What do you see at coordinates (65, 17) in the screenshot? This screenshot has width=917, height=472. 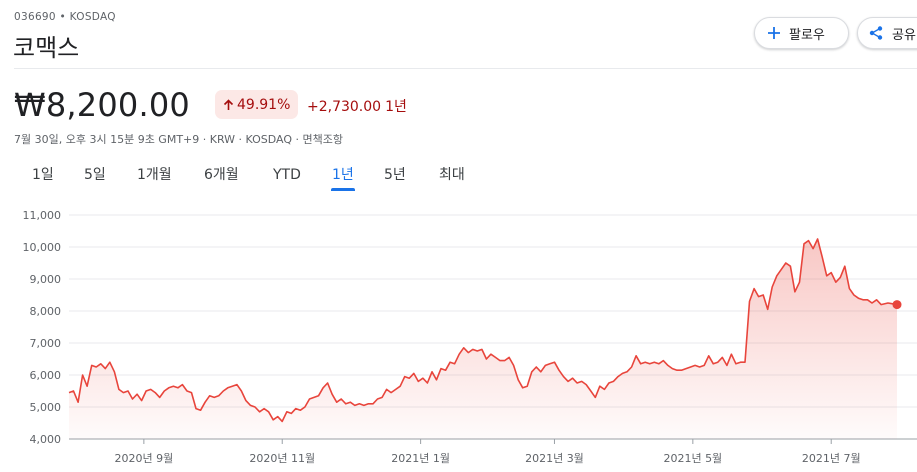 I see `ticker-label: 036690 • KOSDAQ` at bounding box center [65, 17].